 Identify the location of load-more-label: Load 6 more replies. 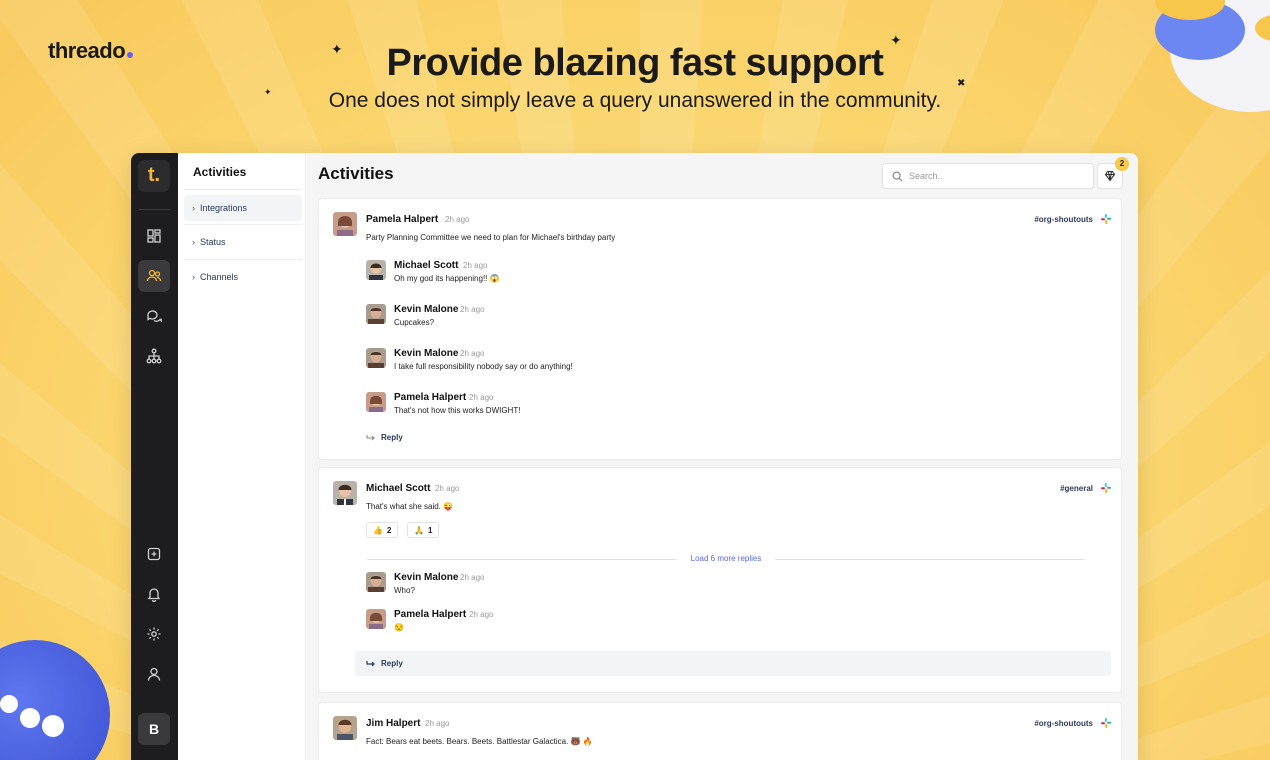
(726, 558).